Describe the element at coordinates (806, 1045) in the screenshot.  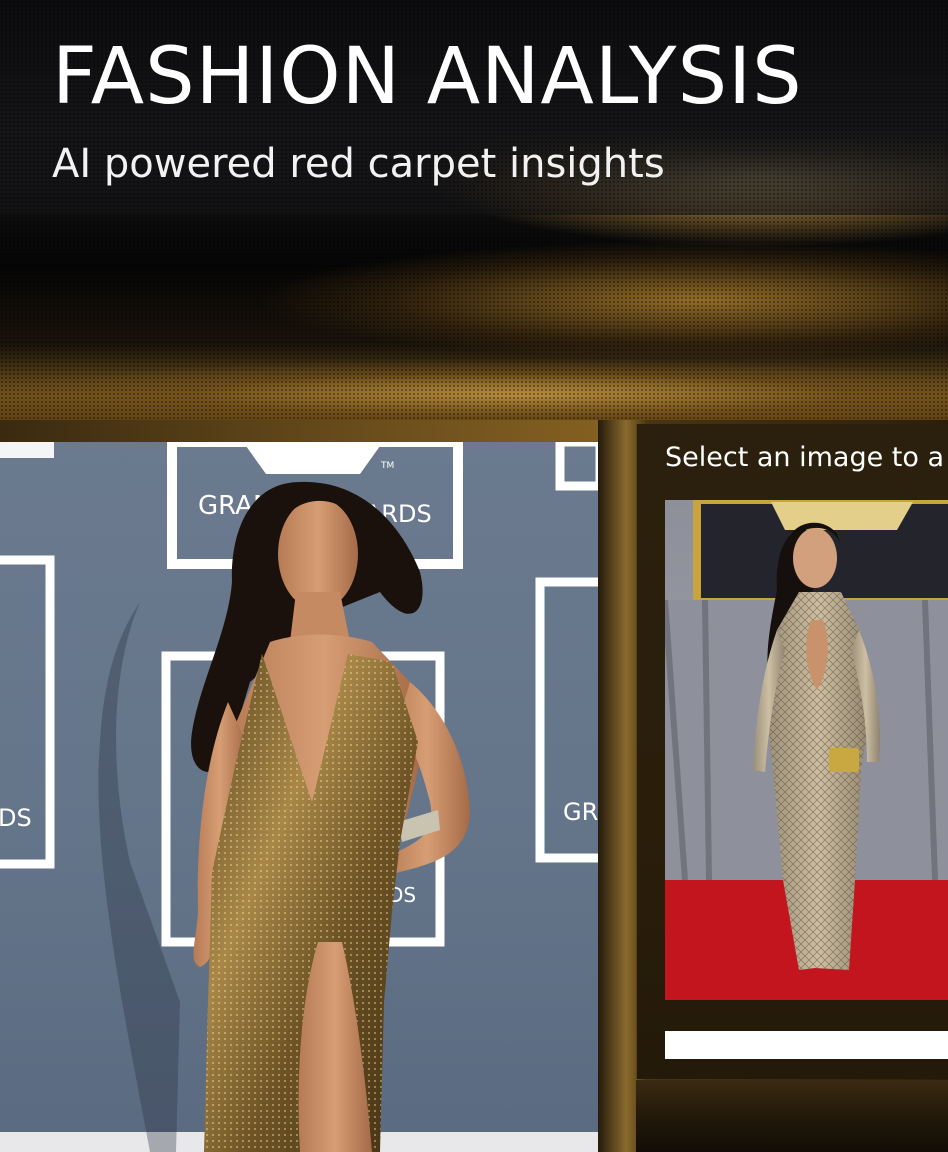
I see `analysis-progress-bar` at that location.